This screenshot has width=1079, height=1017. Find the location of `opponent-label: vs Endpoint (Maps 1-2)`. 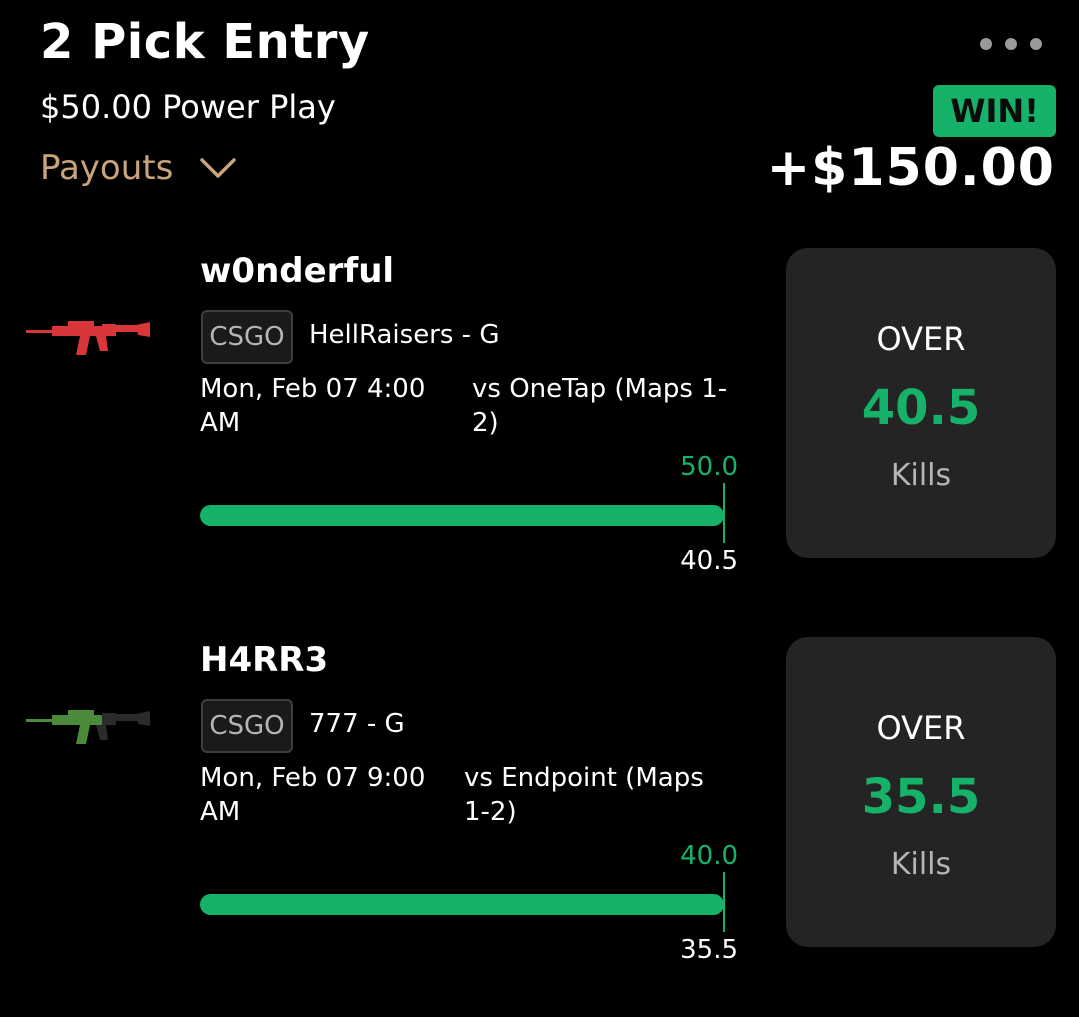

opponent-label: vs Endpoint (Maps 1-2) is located at coordinates (584, 795).